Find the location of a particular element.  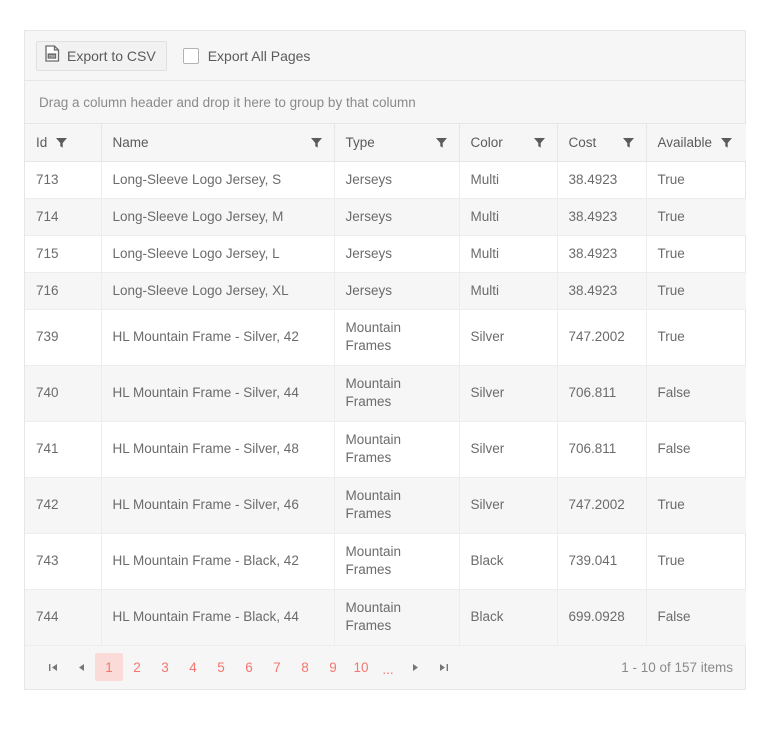

filter-icon-available is located at coordinates (726, 142).